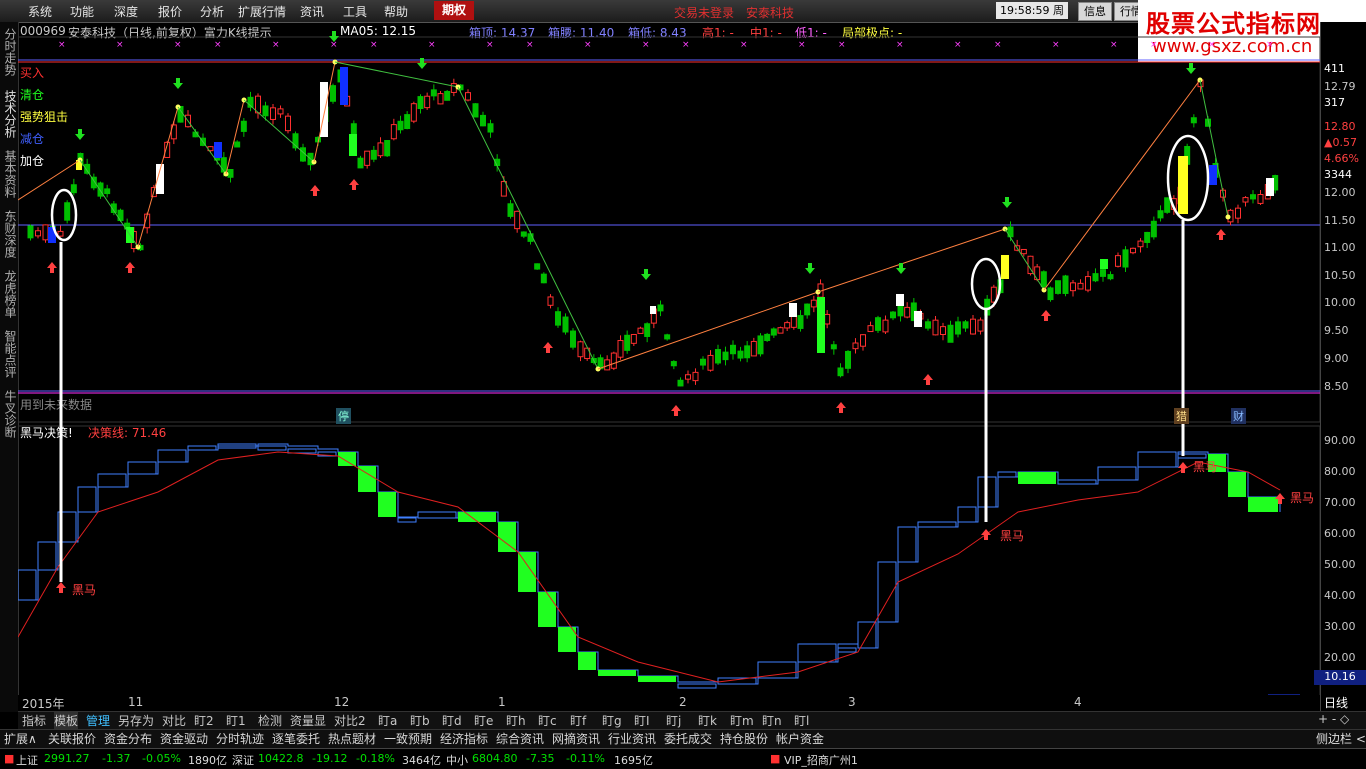  I want to click on menu-function: 功能, so click(82, 11).